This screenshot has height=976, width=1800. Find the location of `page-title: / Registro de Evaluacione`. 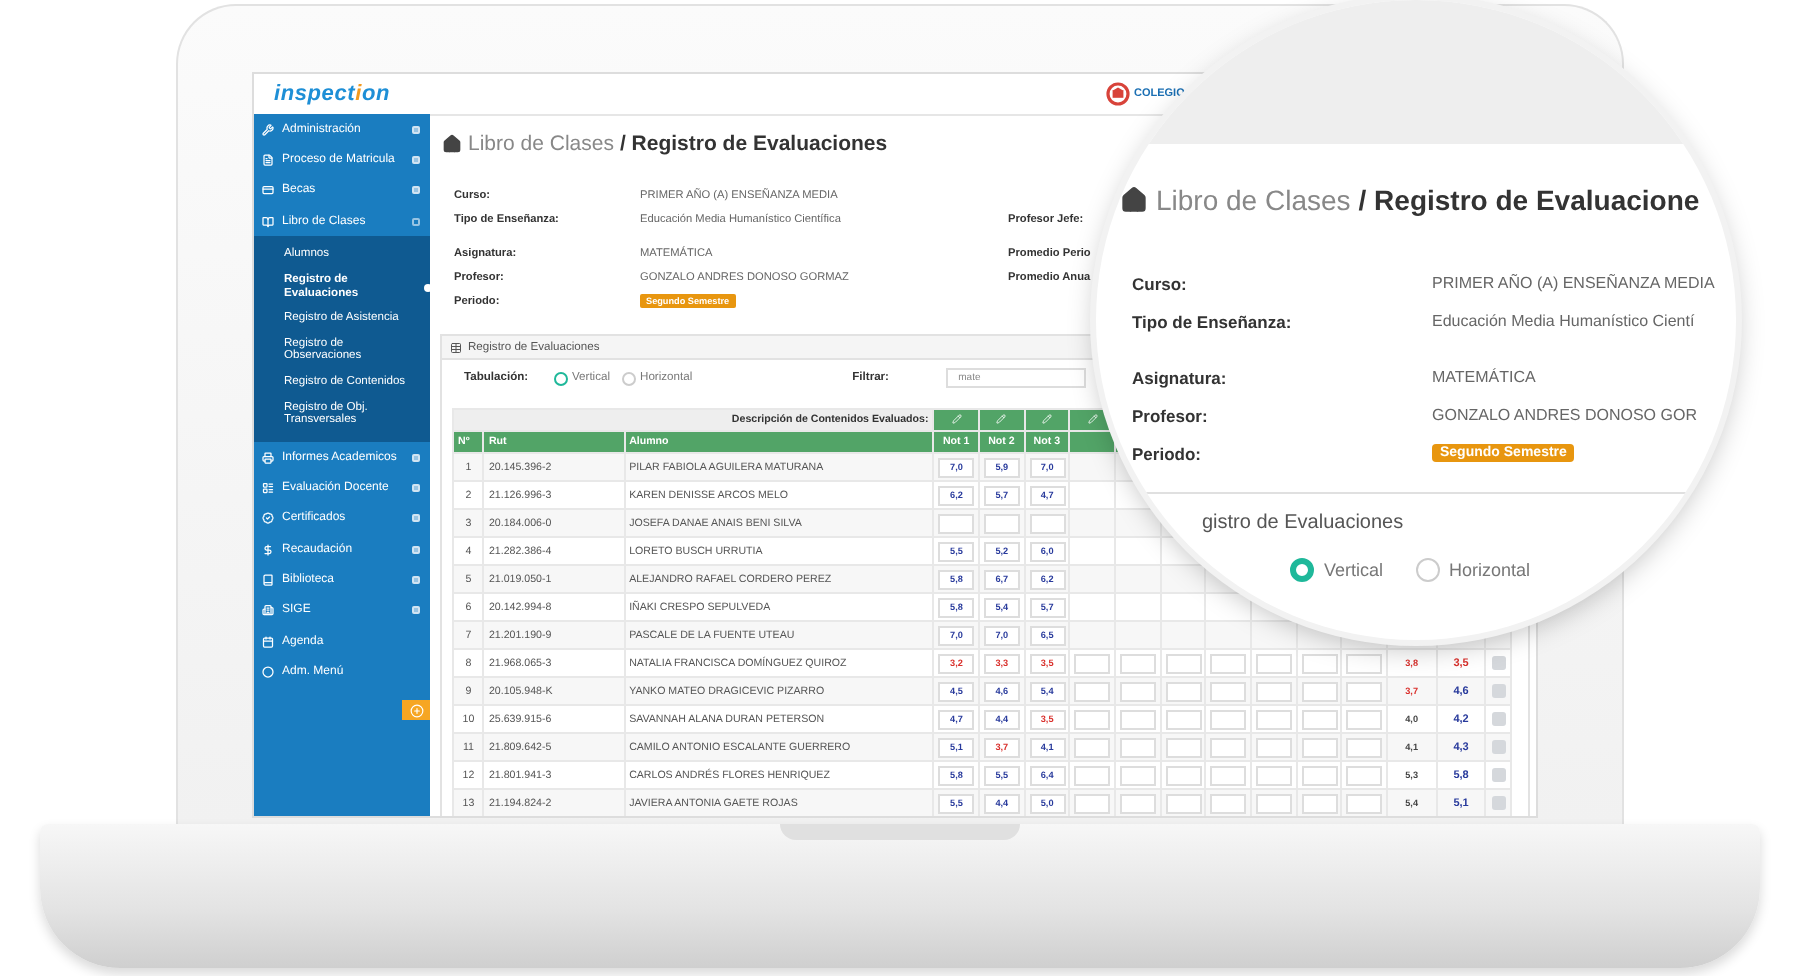

page-title: / Registro de Evaluacione is located at coordinates (1529, 200).